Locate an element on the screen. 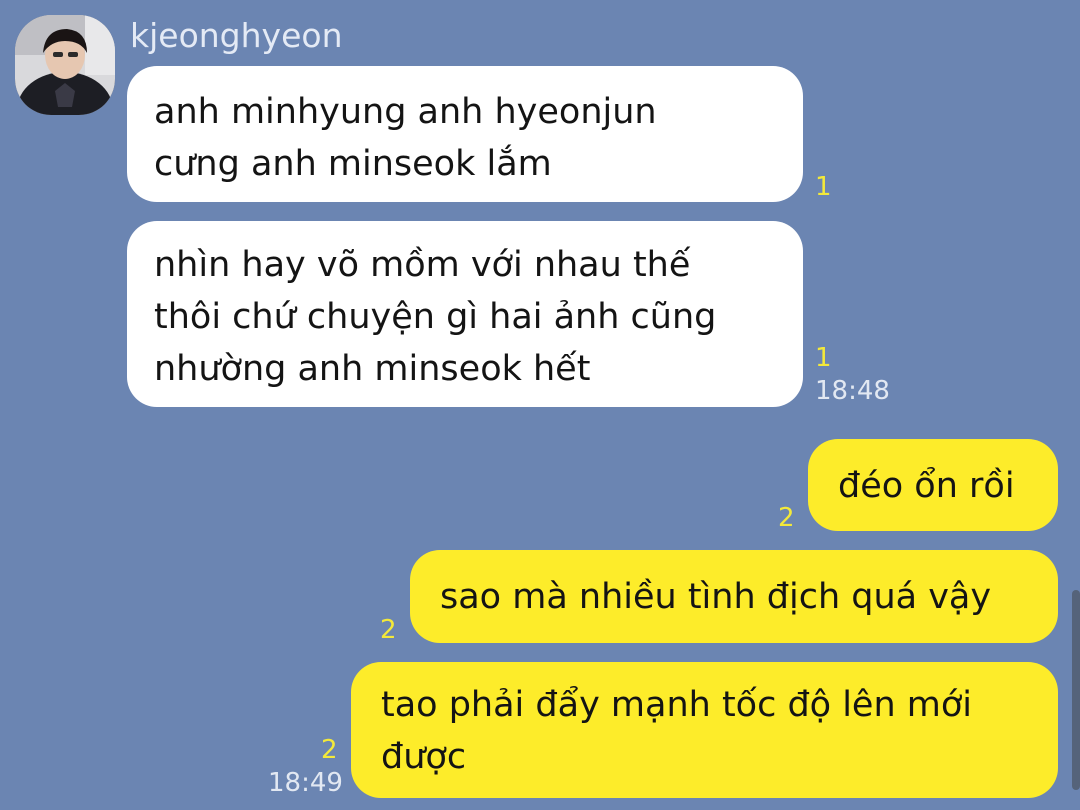  message-line: đéo ổn rồi is located at coordinates (926, 486).